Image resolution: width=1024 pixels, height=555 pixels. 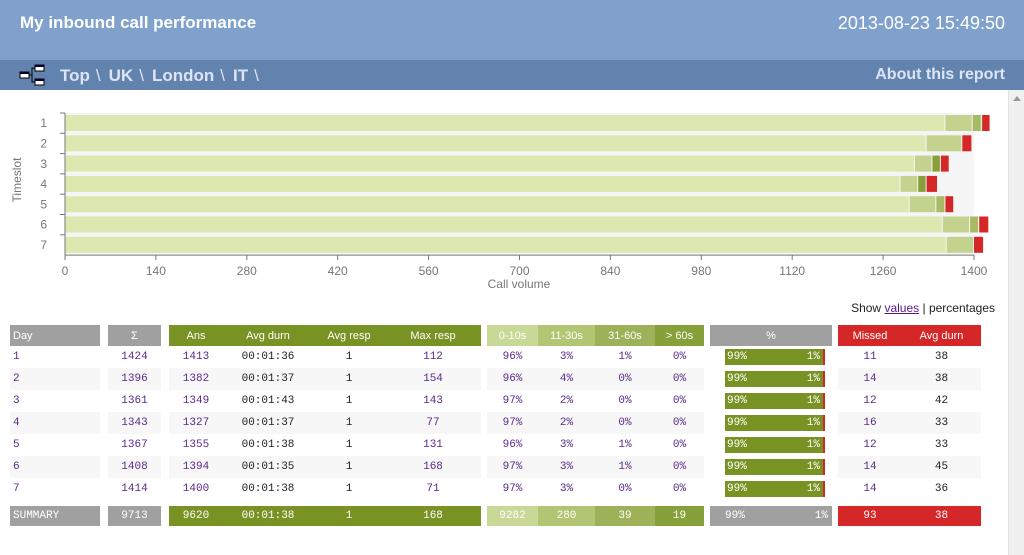 What do you see at coordinates (268, 335) in the screenshot?
I see `col-avg-durn: Avg durn` at bounding box center [268, 335].